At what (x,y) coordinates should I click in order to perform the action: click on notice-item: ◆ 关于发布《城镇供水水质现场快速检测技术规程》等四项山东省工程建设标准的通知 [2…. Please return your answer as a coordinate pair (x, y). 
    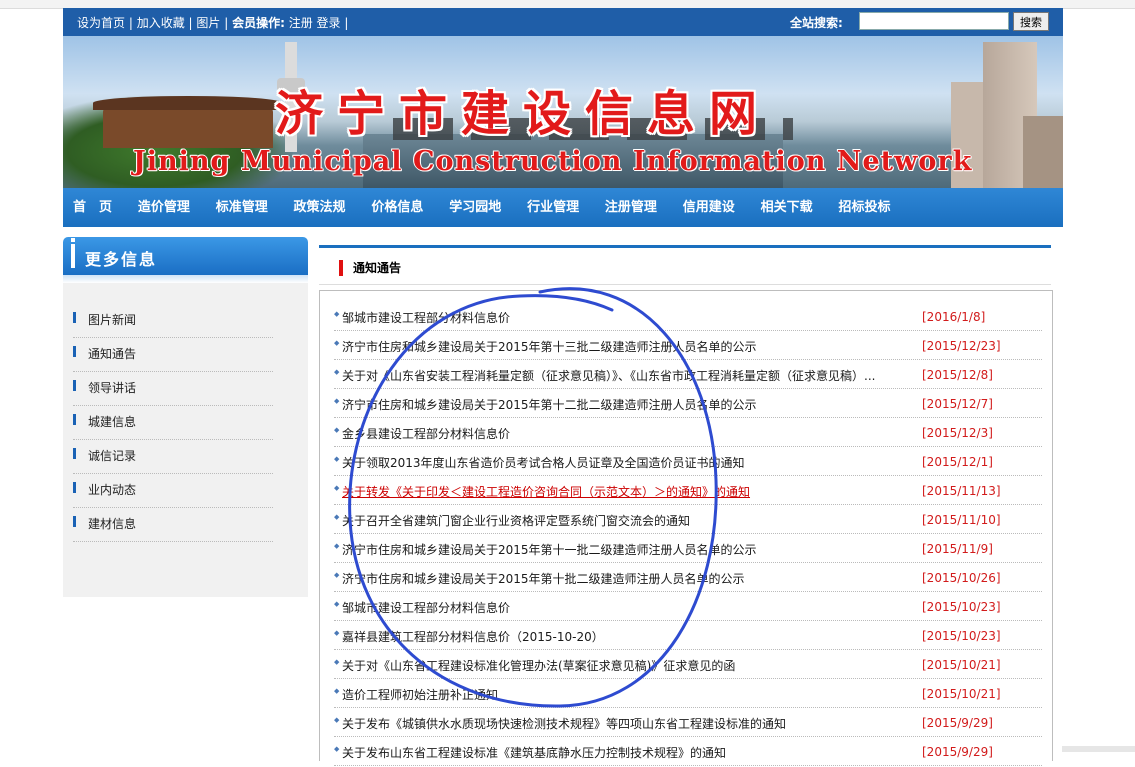
    Looking at the image, I should click on (688, 723).